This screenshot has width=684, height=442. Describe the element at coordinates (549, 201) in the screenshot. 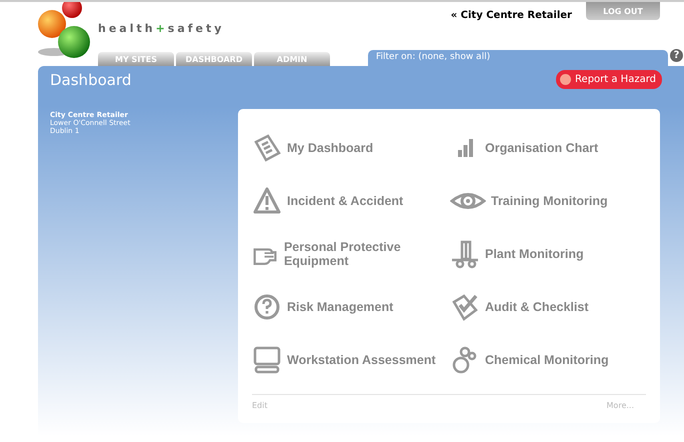

I see `menu-link: Training Monitoring` at that location.